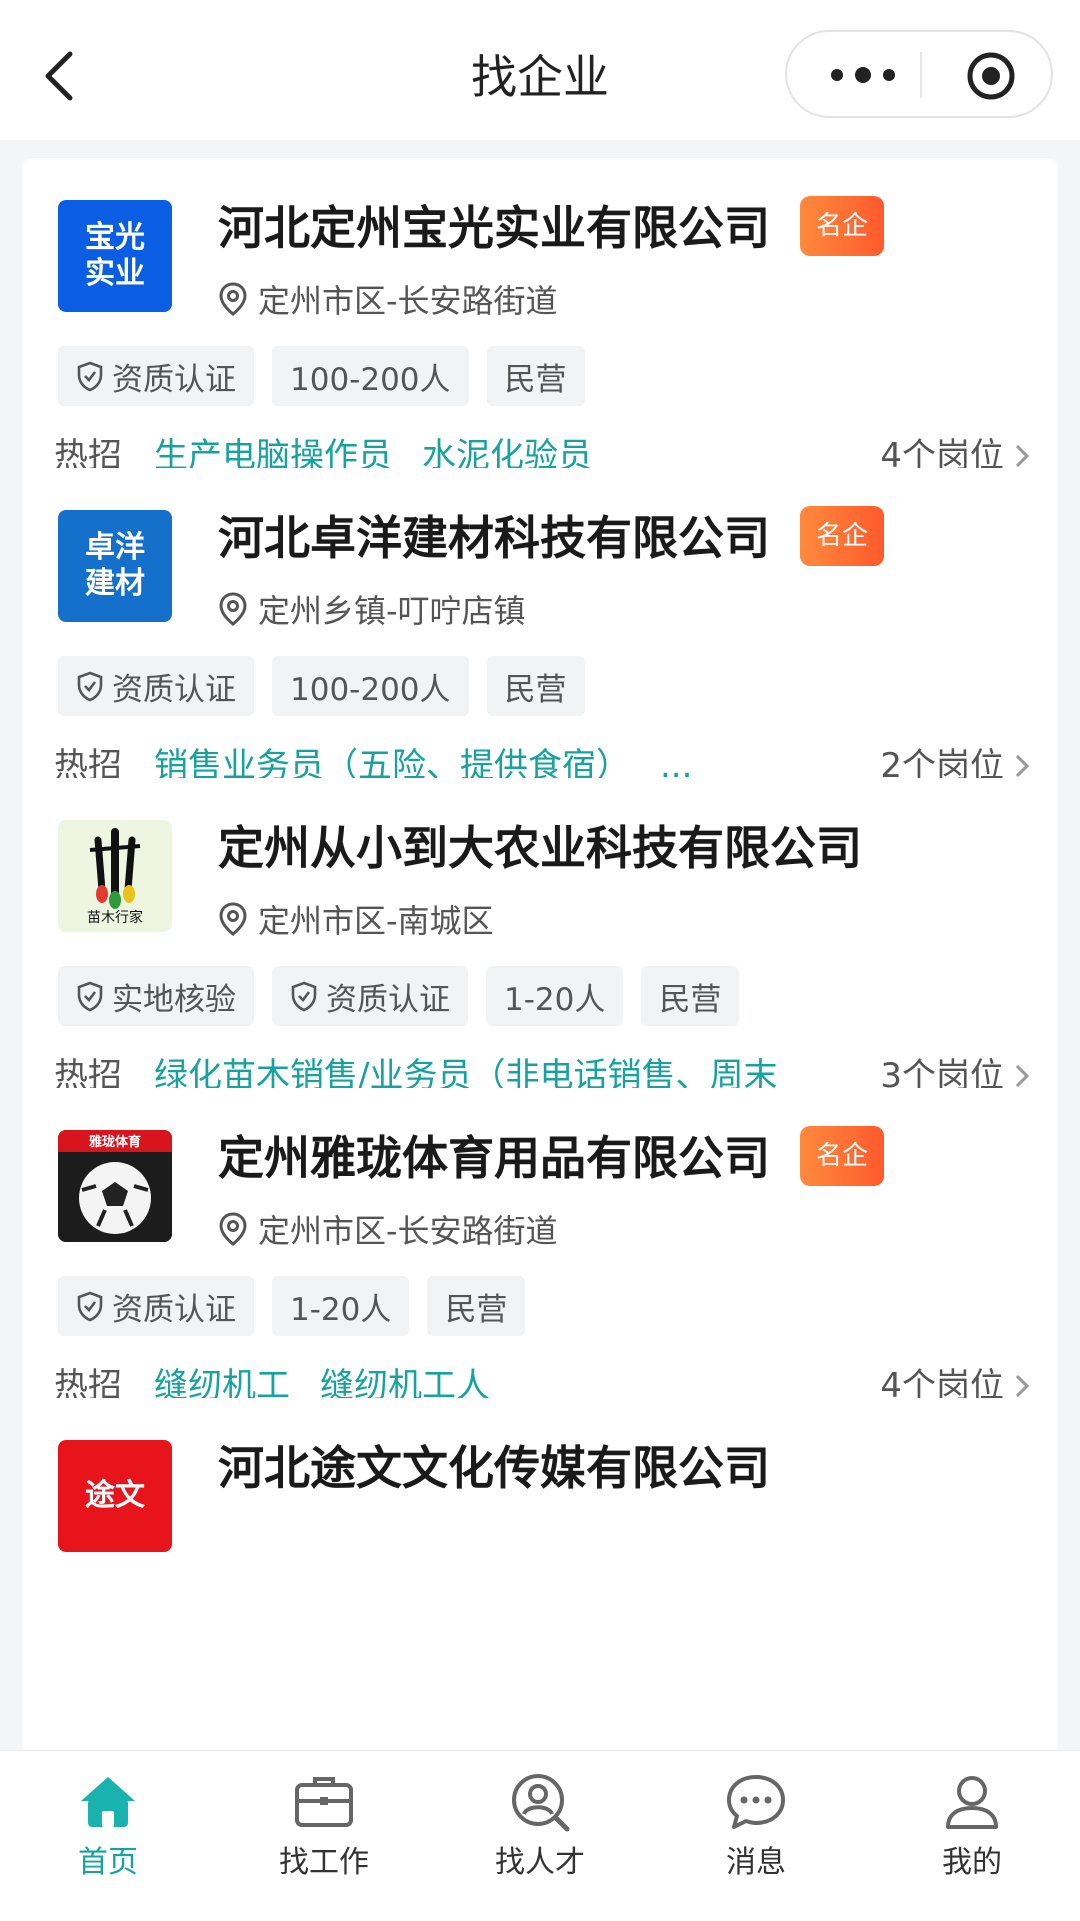 This screenshot has height=1921, width=1080. I want to click on tab-find-job: 找工作, so click(324, 1834).